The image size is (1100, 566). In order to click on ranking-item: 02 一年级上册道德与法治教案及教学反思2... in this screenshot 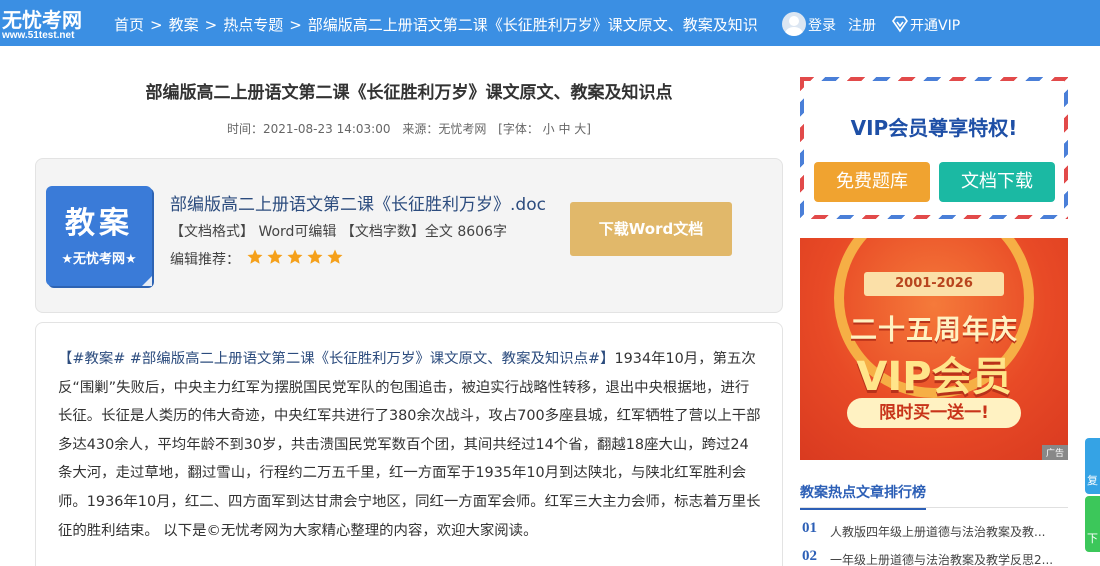, I will do `click(934, 557)`.